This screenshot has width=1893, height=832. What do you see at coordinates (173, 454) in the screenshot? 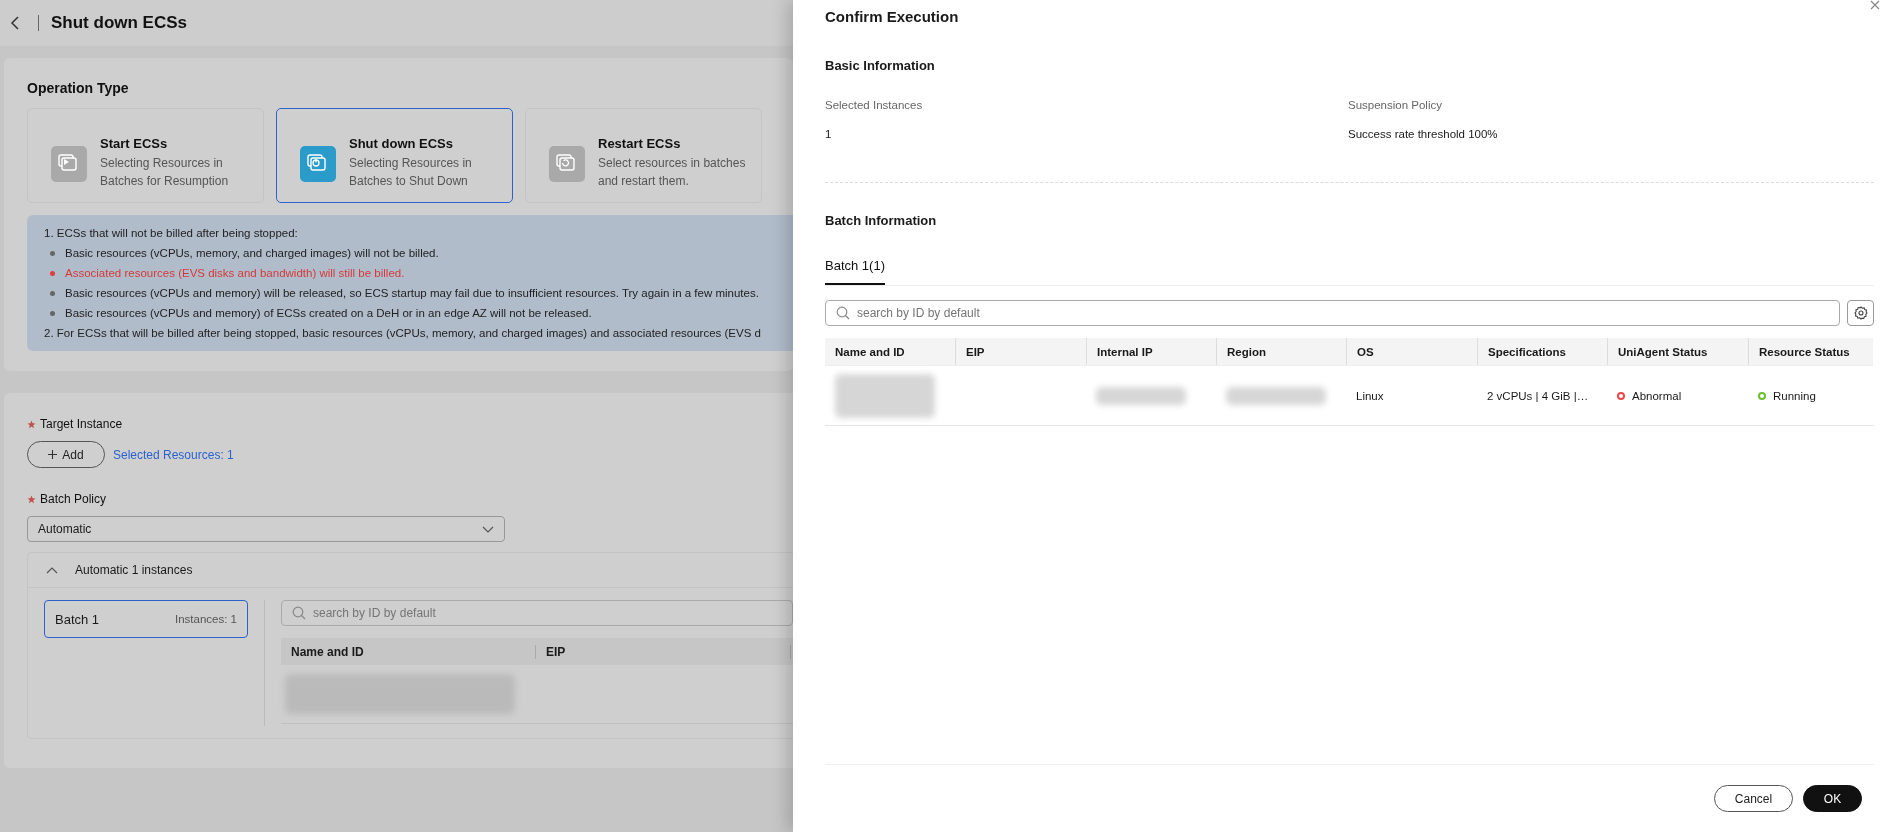
I see `selected-resources-link: Selected Resources: 1` at bounding box center [173, 454].